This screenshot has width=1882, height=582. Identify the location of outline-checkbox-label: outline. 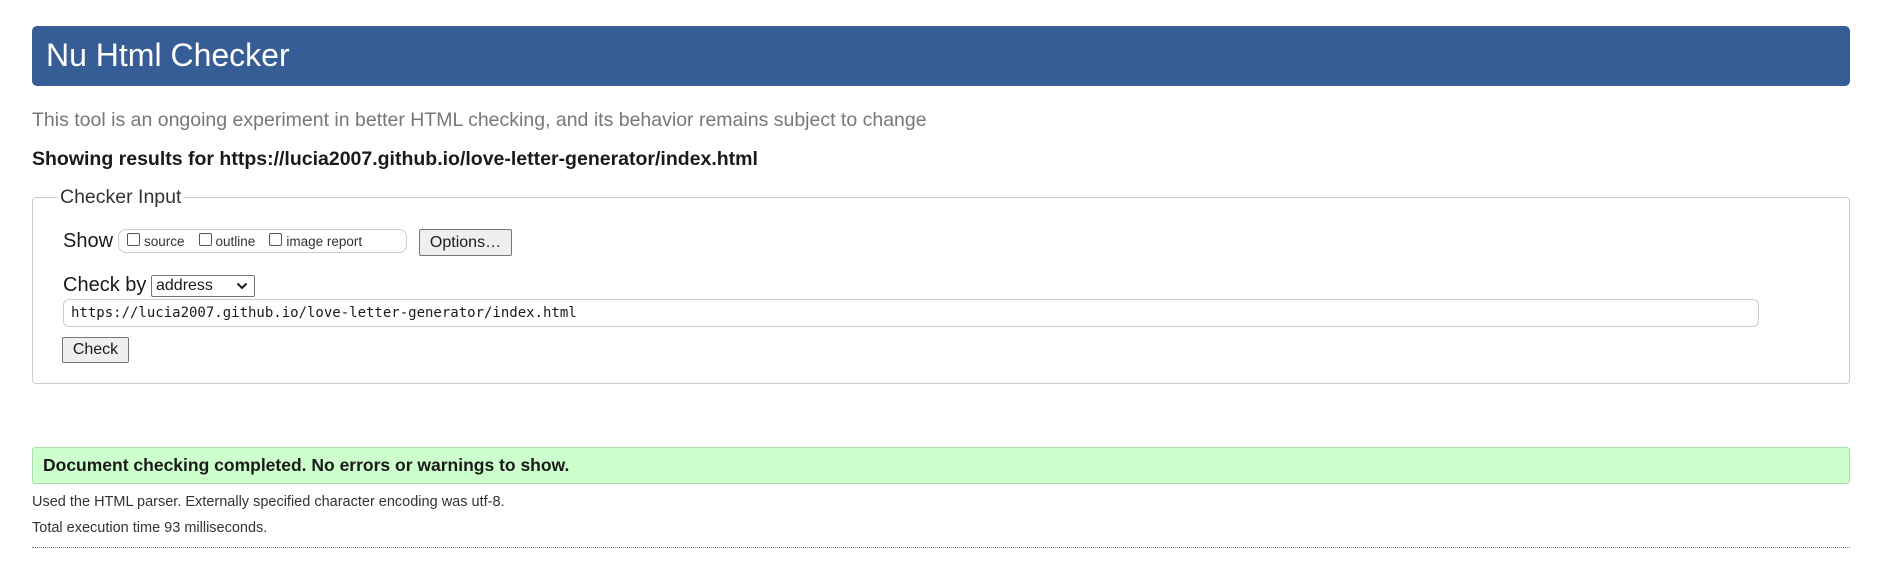
(235, 241).